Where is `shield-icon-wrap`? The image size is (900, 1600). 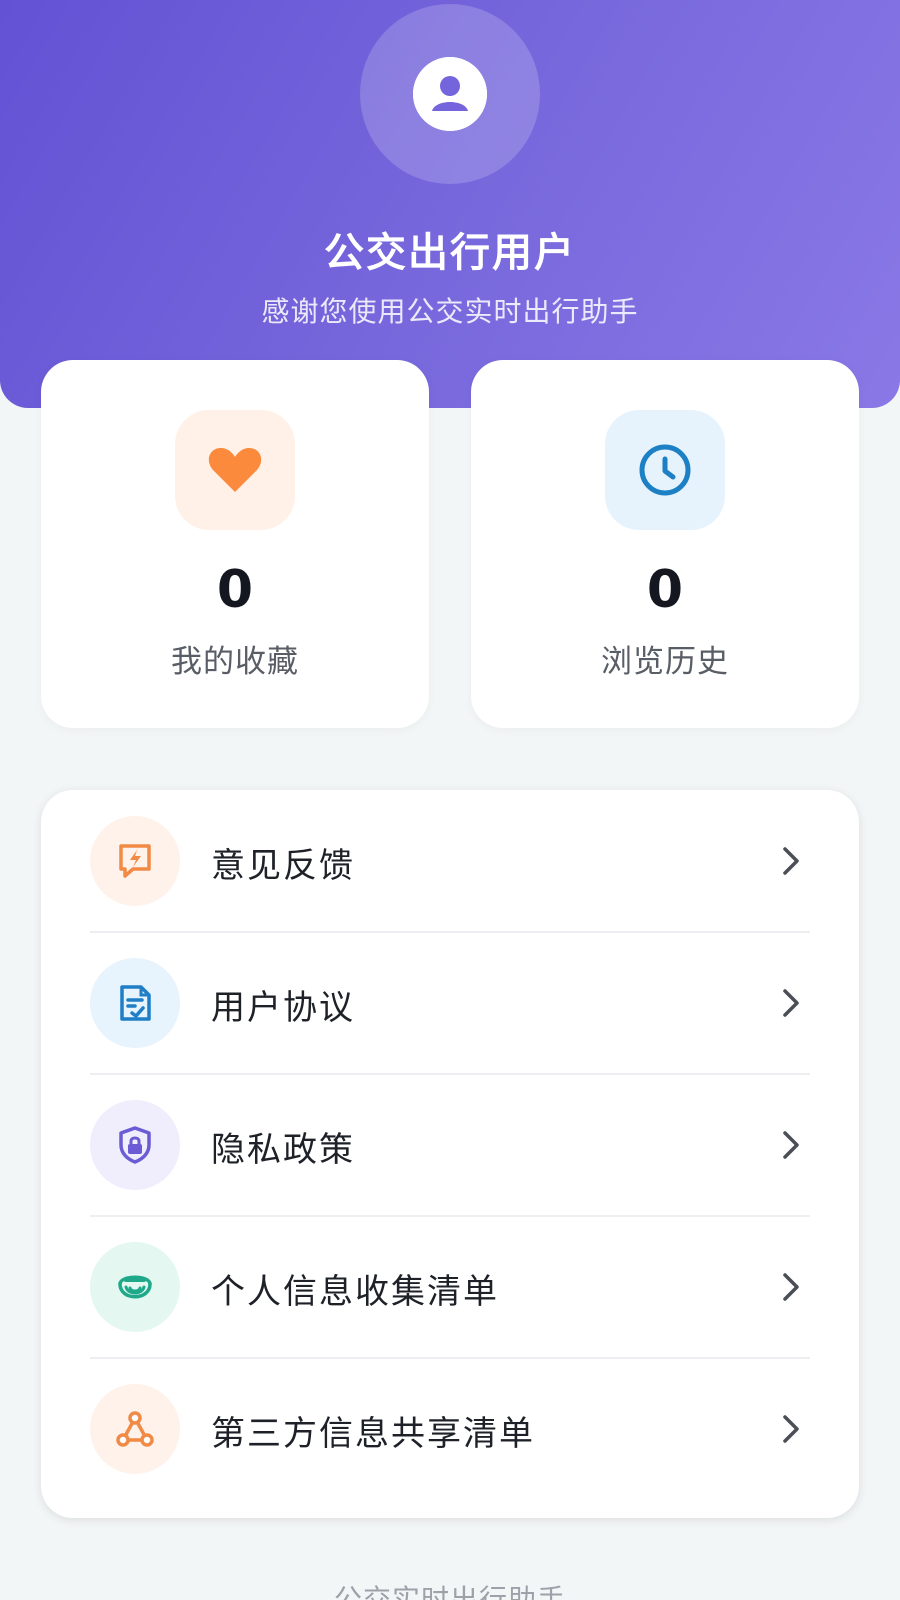
shield-icon-wrap is located at coordinates (135, 1145).